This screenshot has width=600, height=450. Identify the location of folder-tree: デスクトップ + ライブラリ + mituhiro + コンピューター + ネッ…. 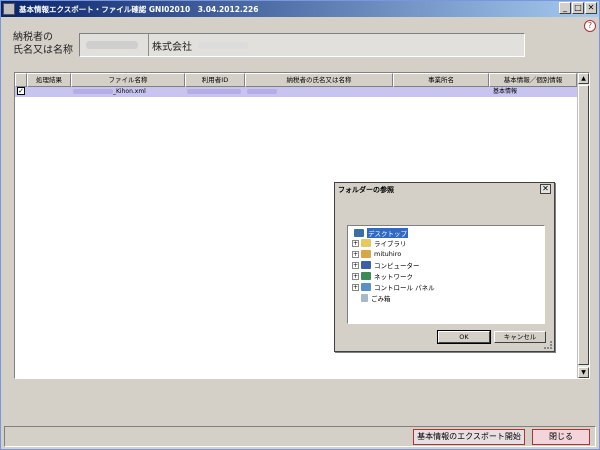
(446, 274).